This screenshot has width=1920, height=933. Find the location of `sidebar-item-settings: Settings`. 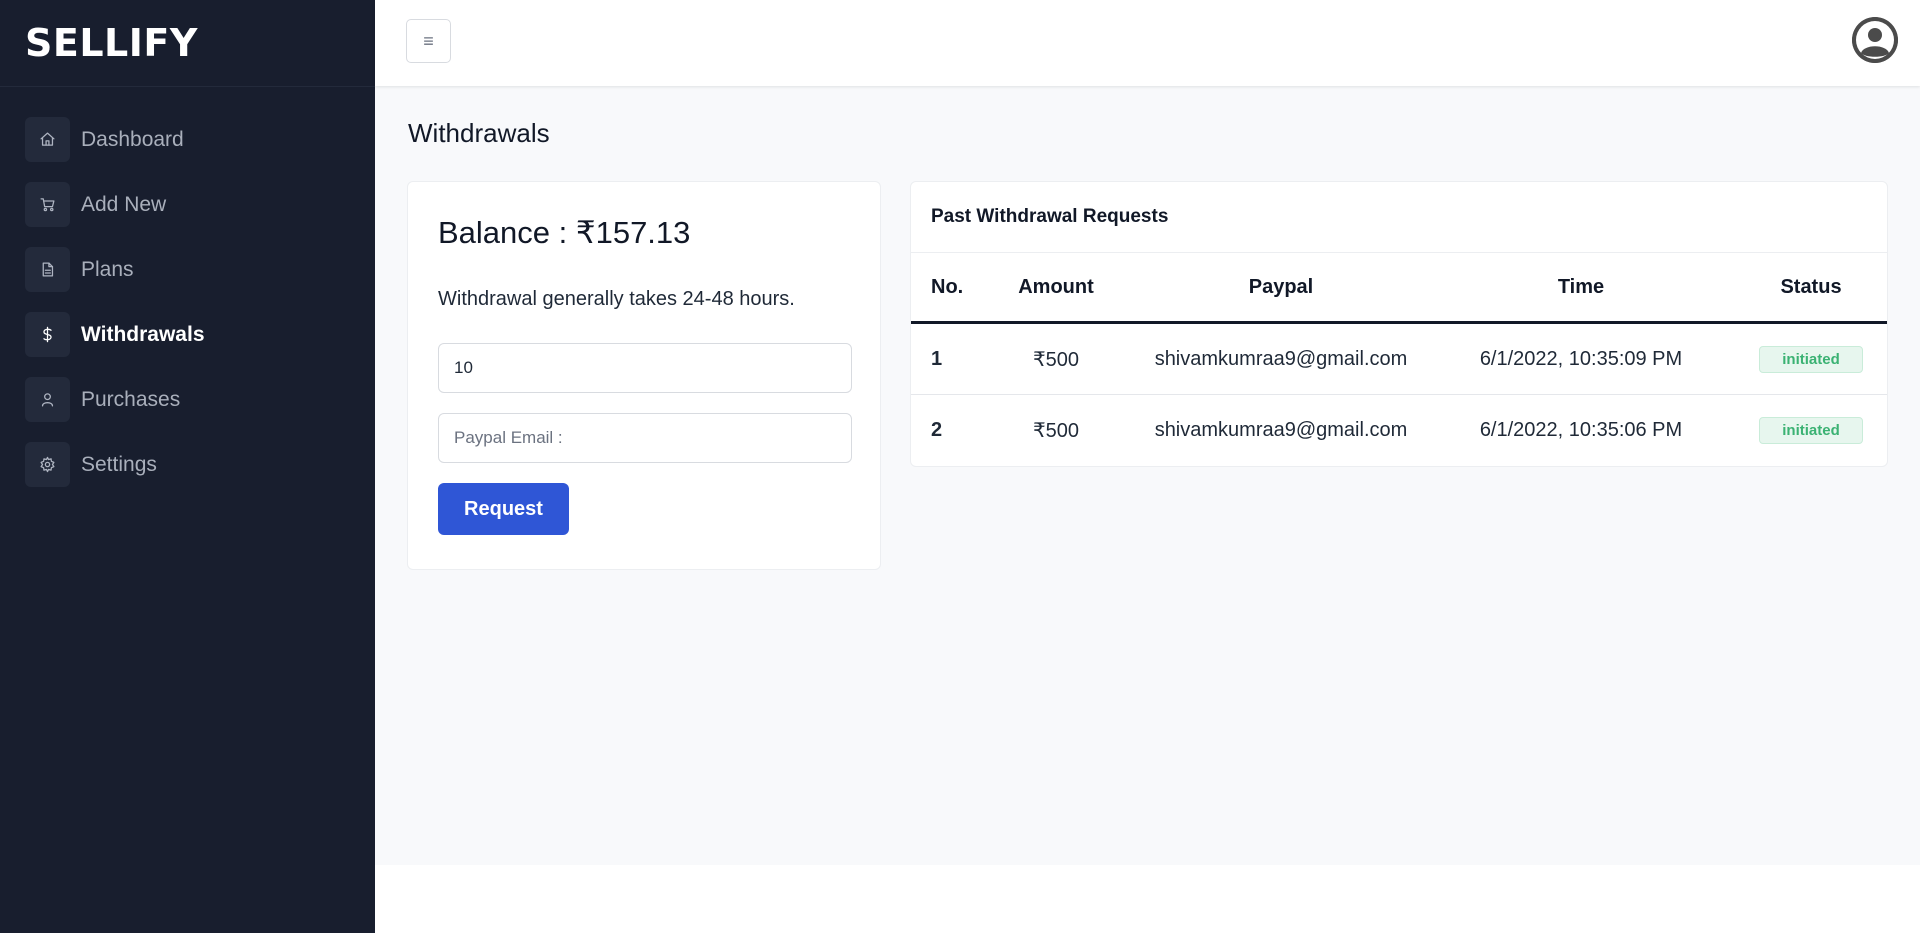

sidebar-item-settings: Settings is located at coordinates (200, 464).